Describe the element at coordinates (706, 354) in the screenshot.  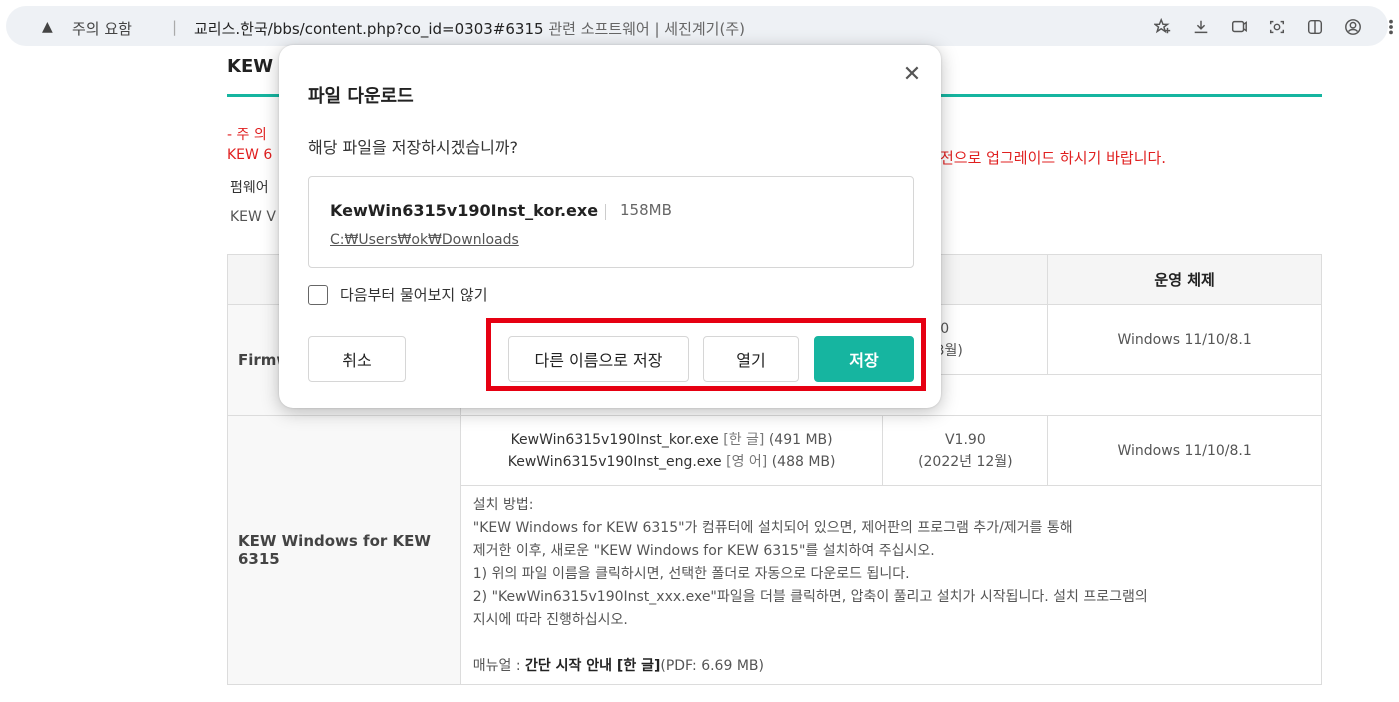
I see `highlight-annotation` at that location.